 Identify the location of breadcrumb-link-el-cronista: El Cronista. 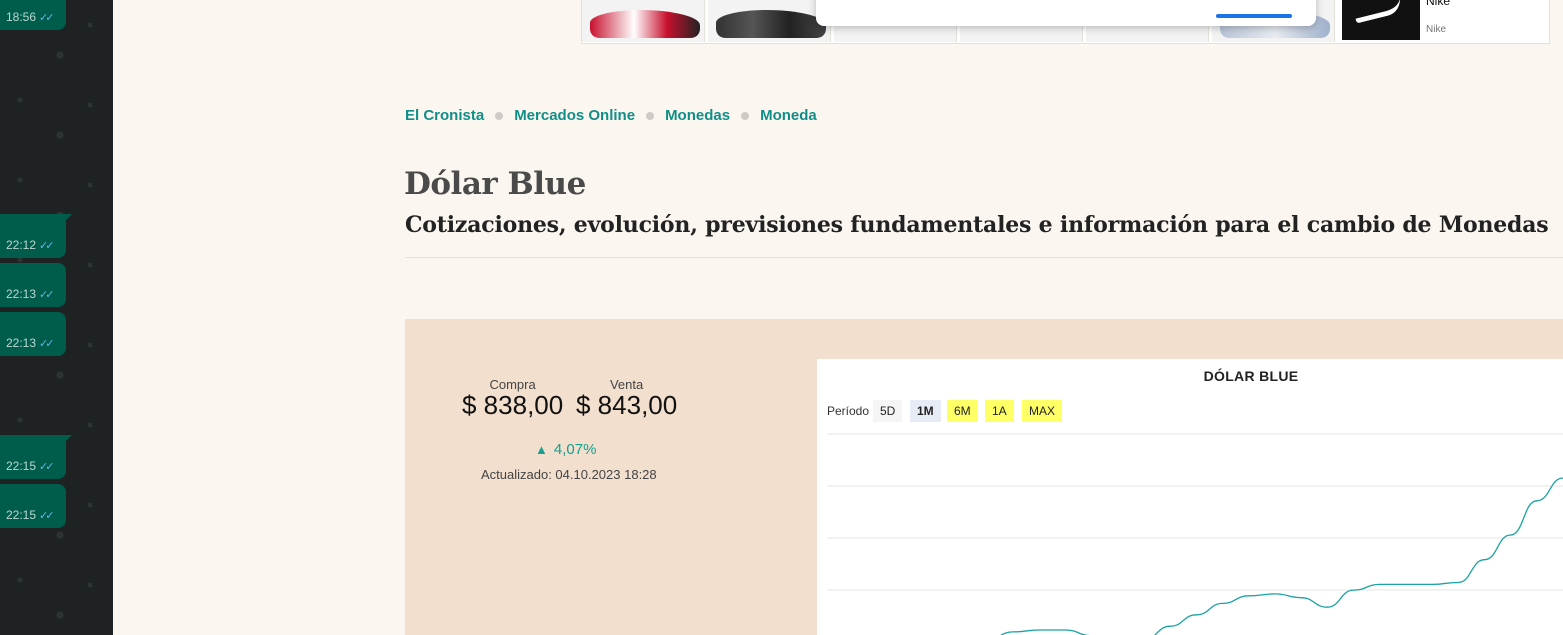
(444, 115).